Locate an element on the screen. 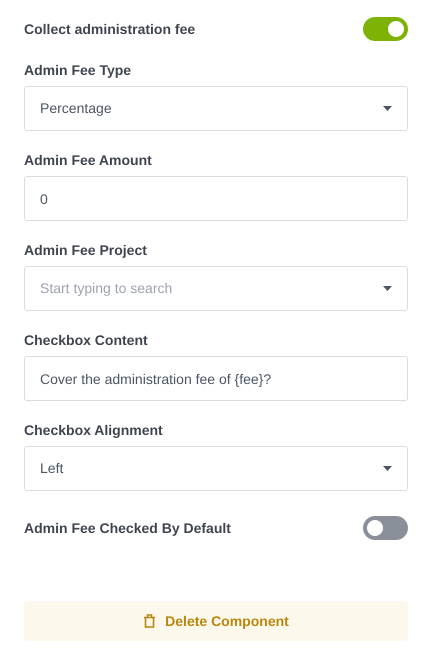 This screenshot has height=655, width=432. toggle-label: Admin Fee Checked By Default is located at coordinates (127, 528).